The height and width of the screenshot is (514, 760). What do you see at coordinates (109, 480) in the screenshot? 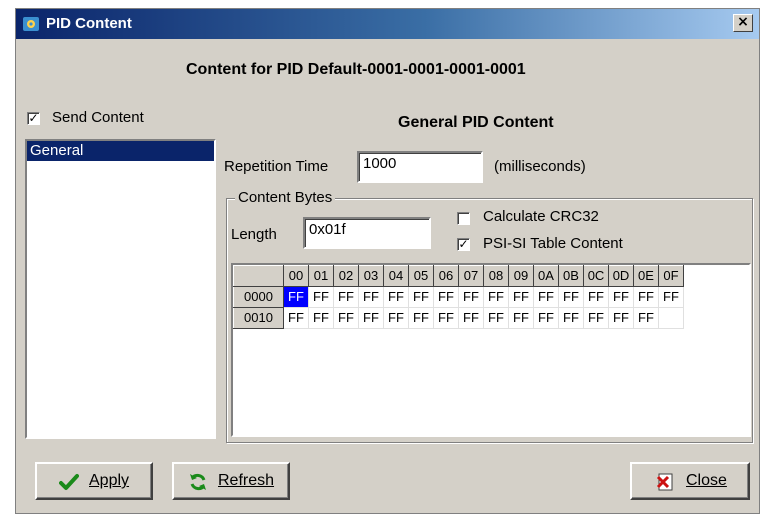
I see `apply-label: Apply` at bounding box center [109, 480].